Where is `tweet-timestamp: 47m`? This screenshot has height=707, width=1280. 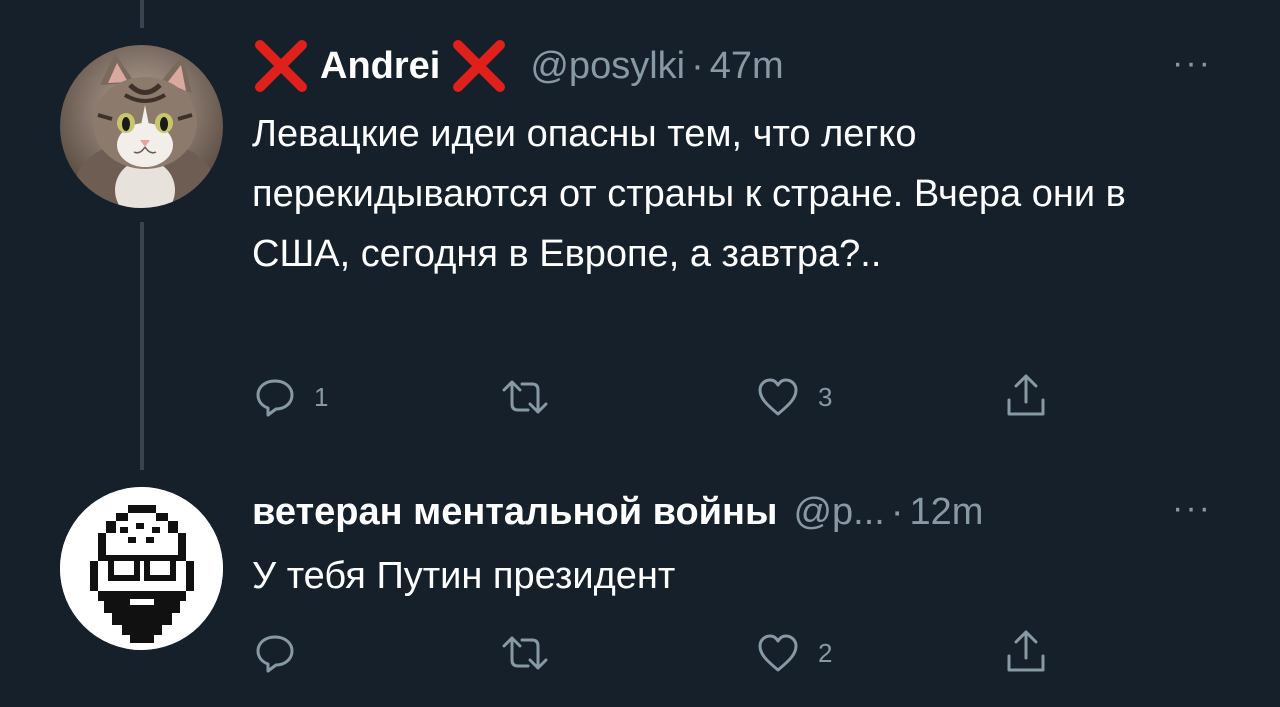 tweet-timestamp: 47m is located at coordinates (747, 66).